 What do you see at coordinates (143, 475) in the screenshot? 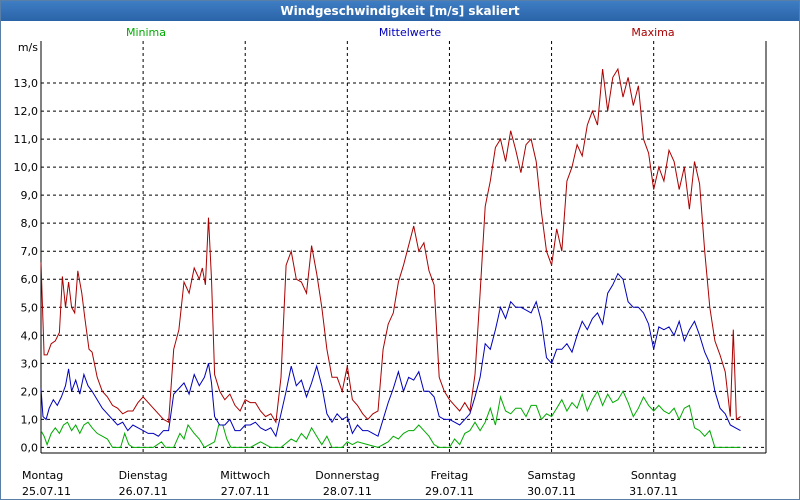
I see `day-name-label: Dienstag` at bounding box center [143, 475].